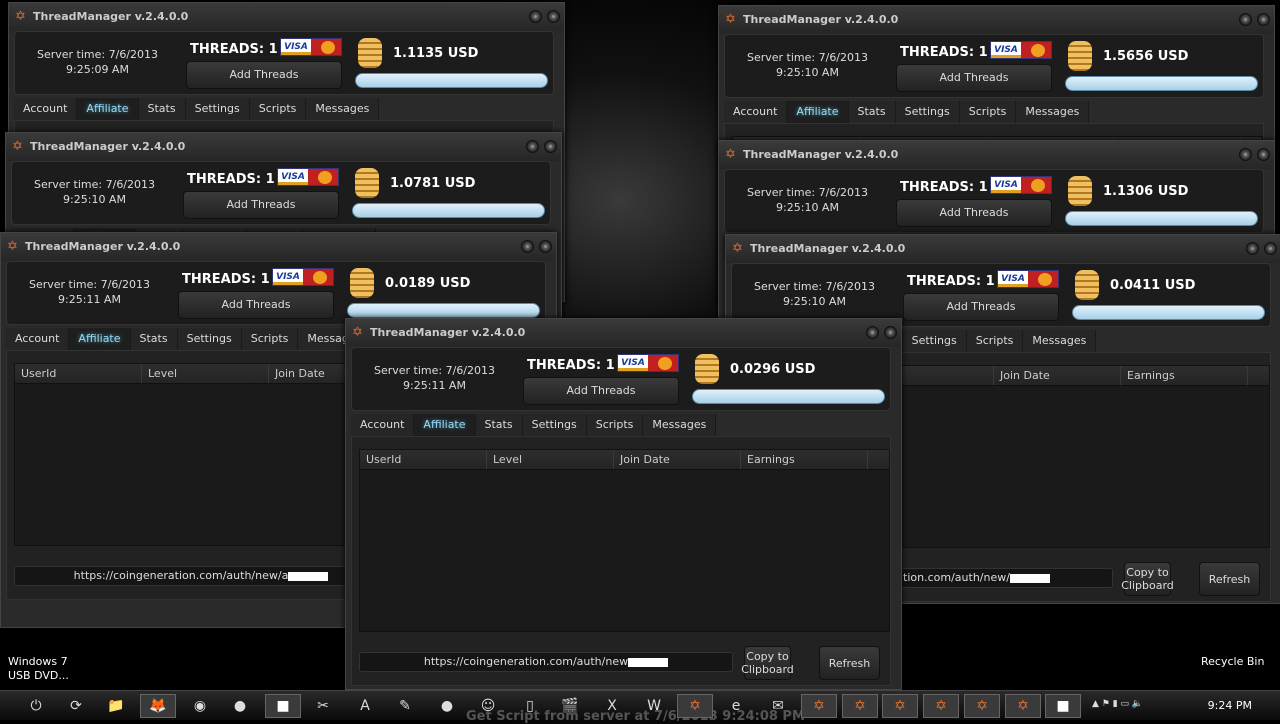 This screenshot has height=724, width=1280. I want to click on tray-icons: ▲ ⚑ ▮ ▭ 🔈, so click(1132, 704).